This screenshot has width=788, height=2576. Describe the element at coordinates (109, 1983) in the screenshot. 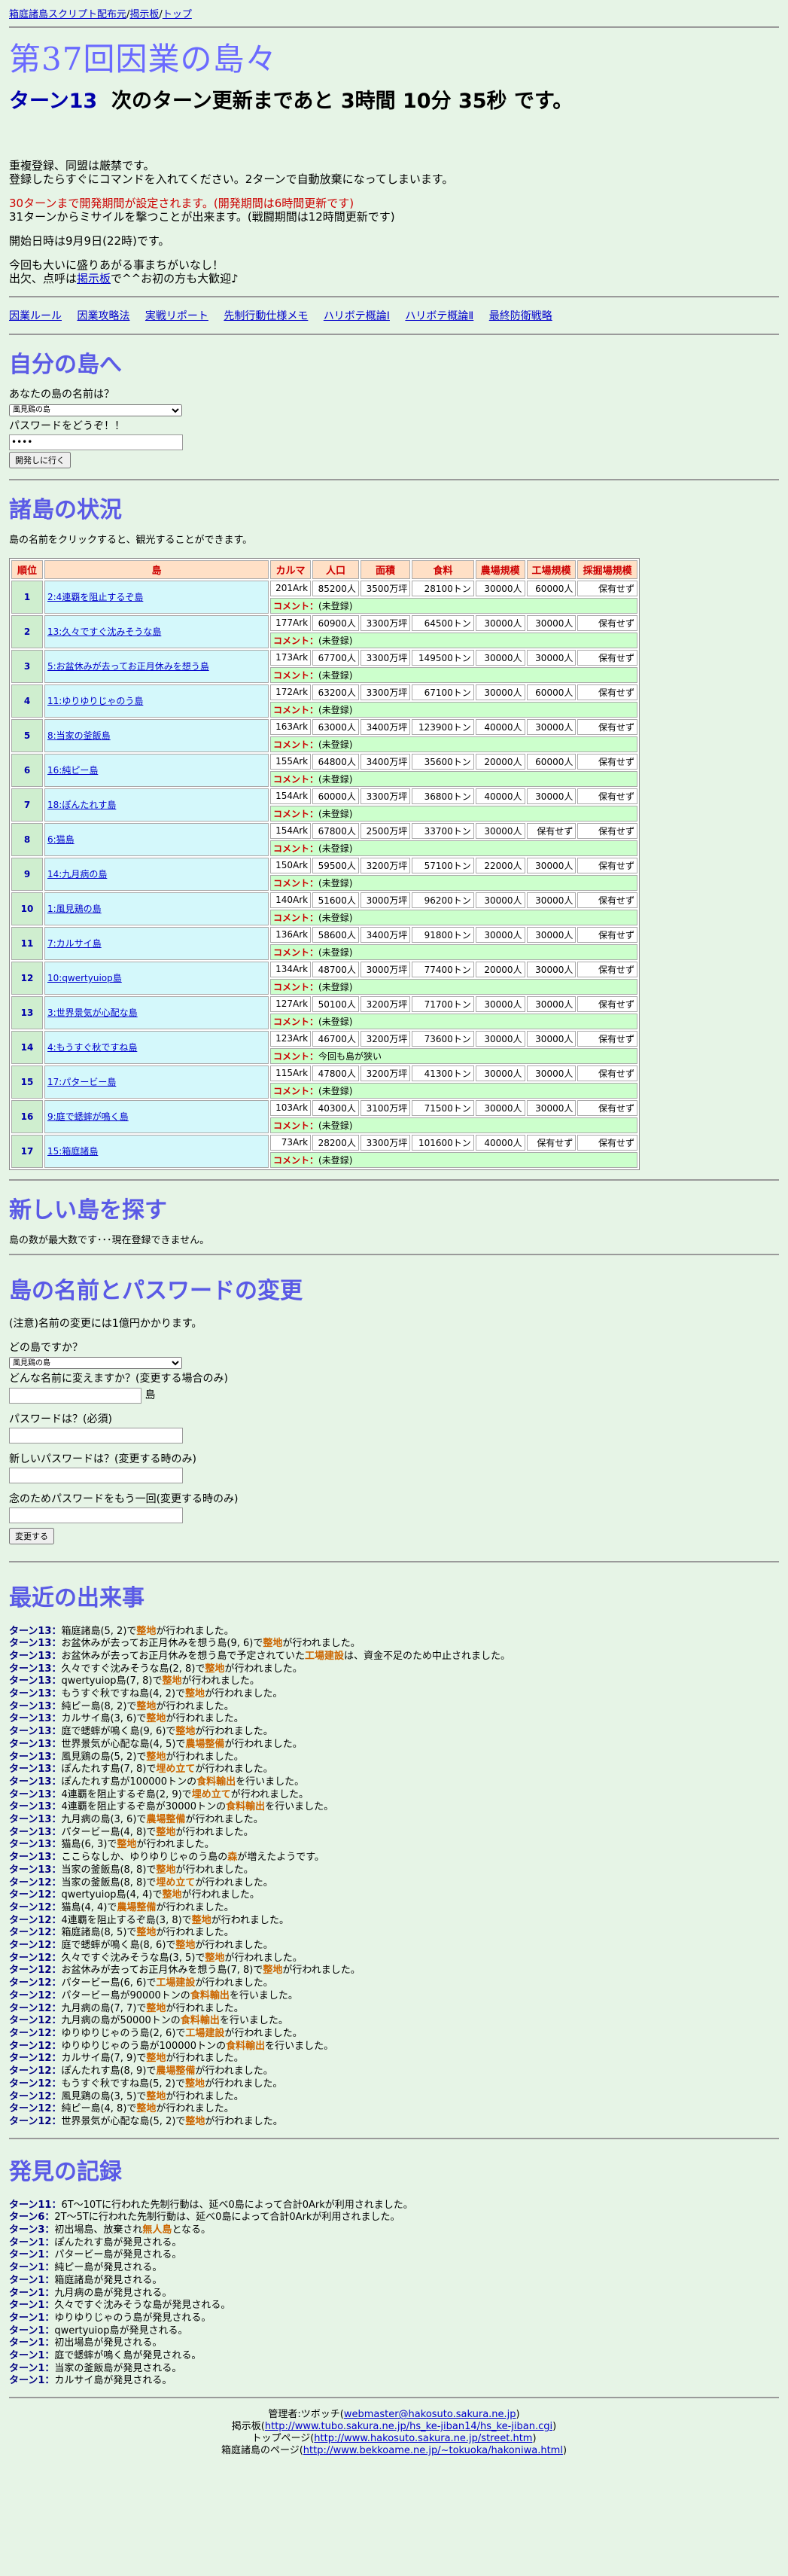

I see `log-text: パタービー島(6, 6)で` at that location.